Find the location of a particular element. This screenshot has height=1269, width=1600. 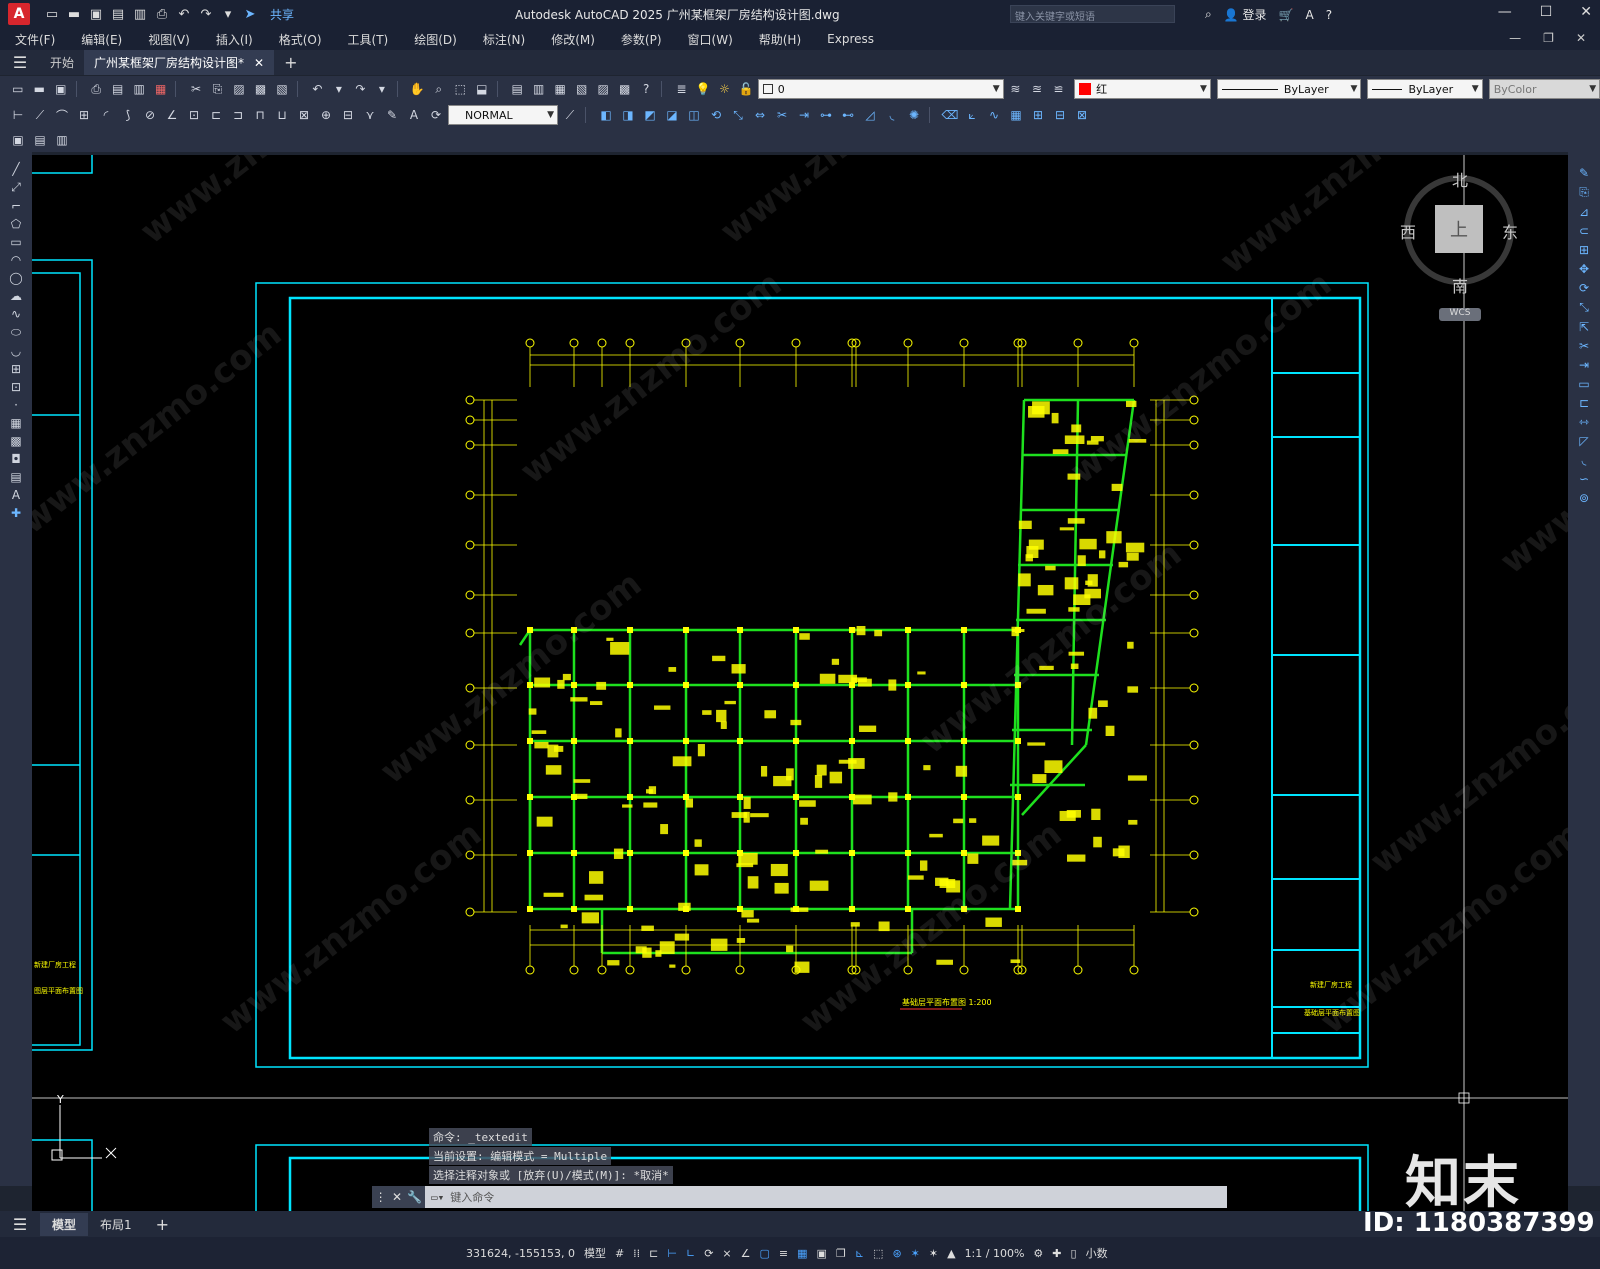

layer-manager-icon: ≣ is located at coordinates (682, 89).